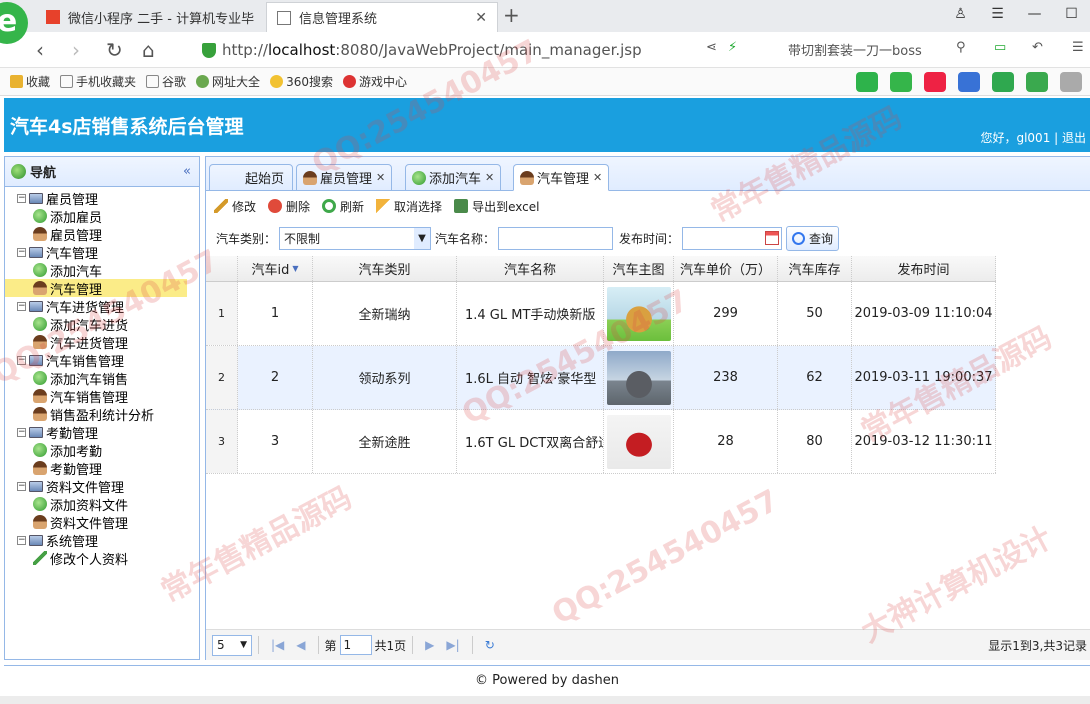 The width and height of the screenshot is (1090, 704). Describe the element at coordinates (102, 270) in the screenshot. I see `nav-item: 添加汽车` at that location.